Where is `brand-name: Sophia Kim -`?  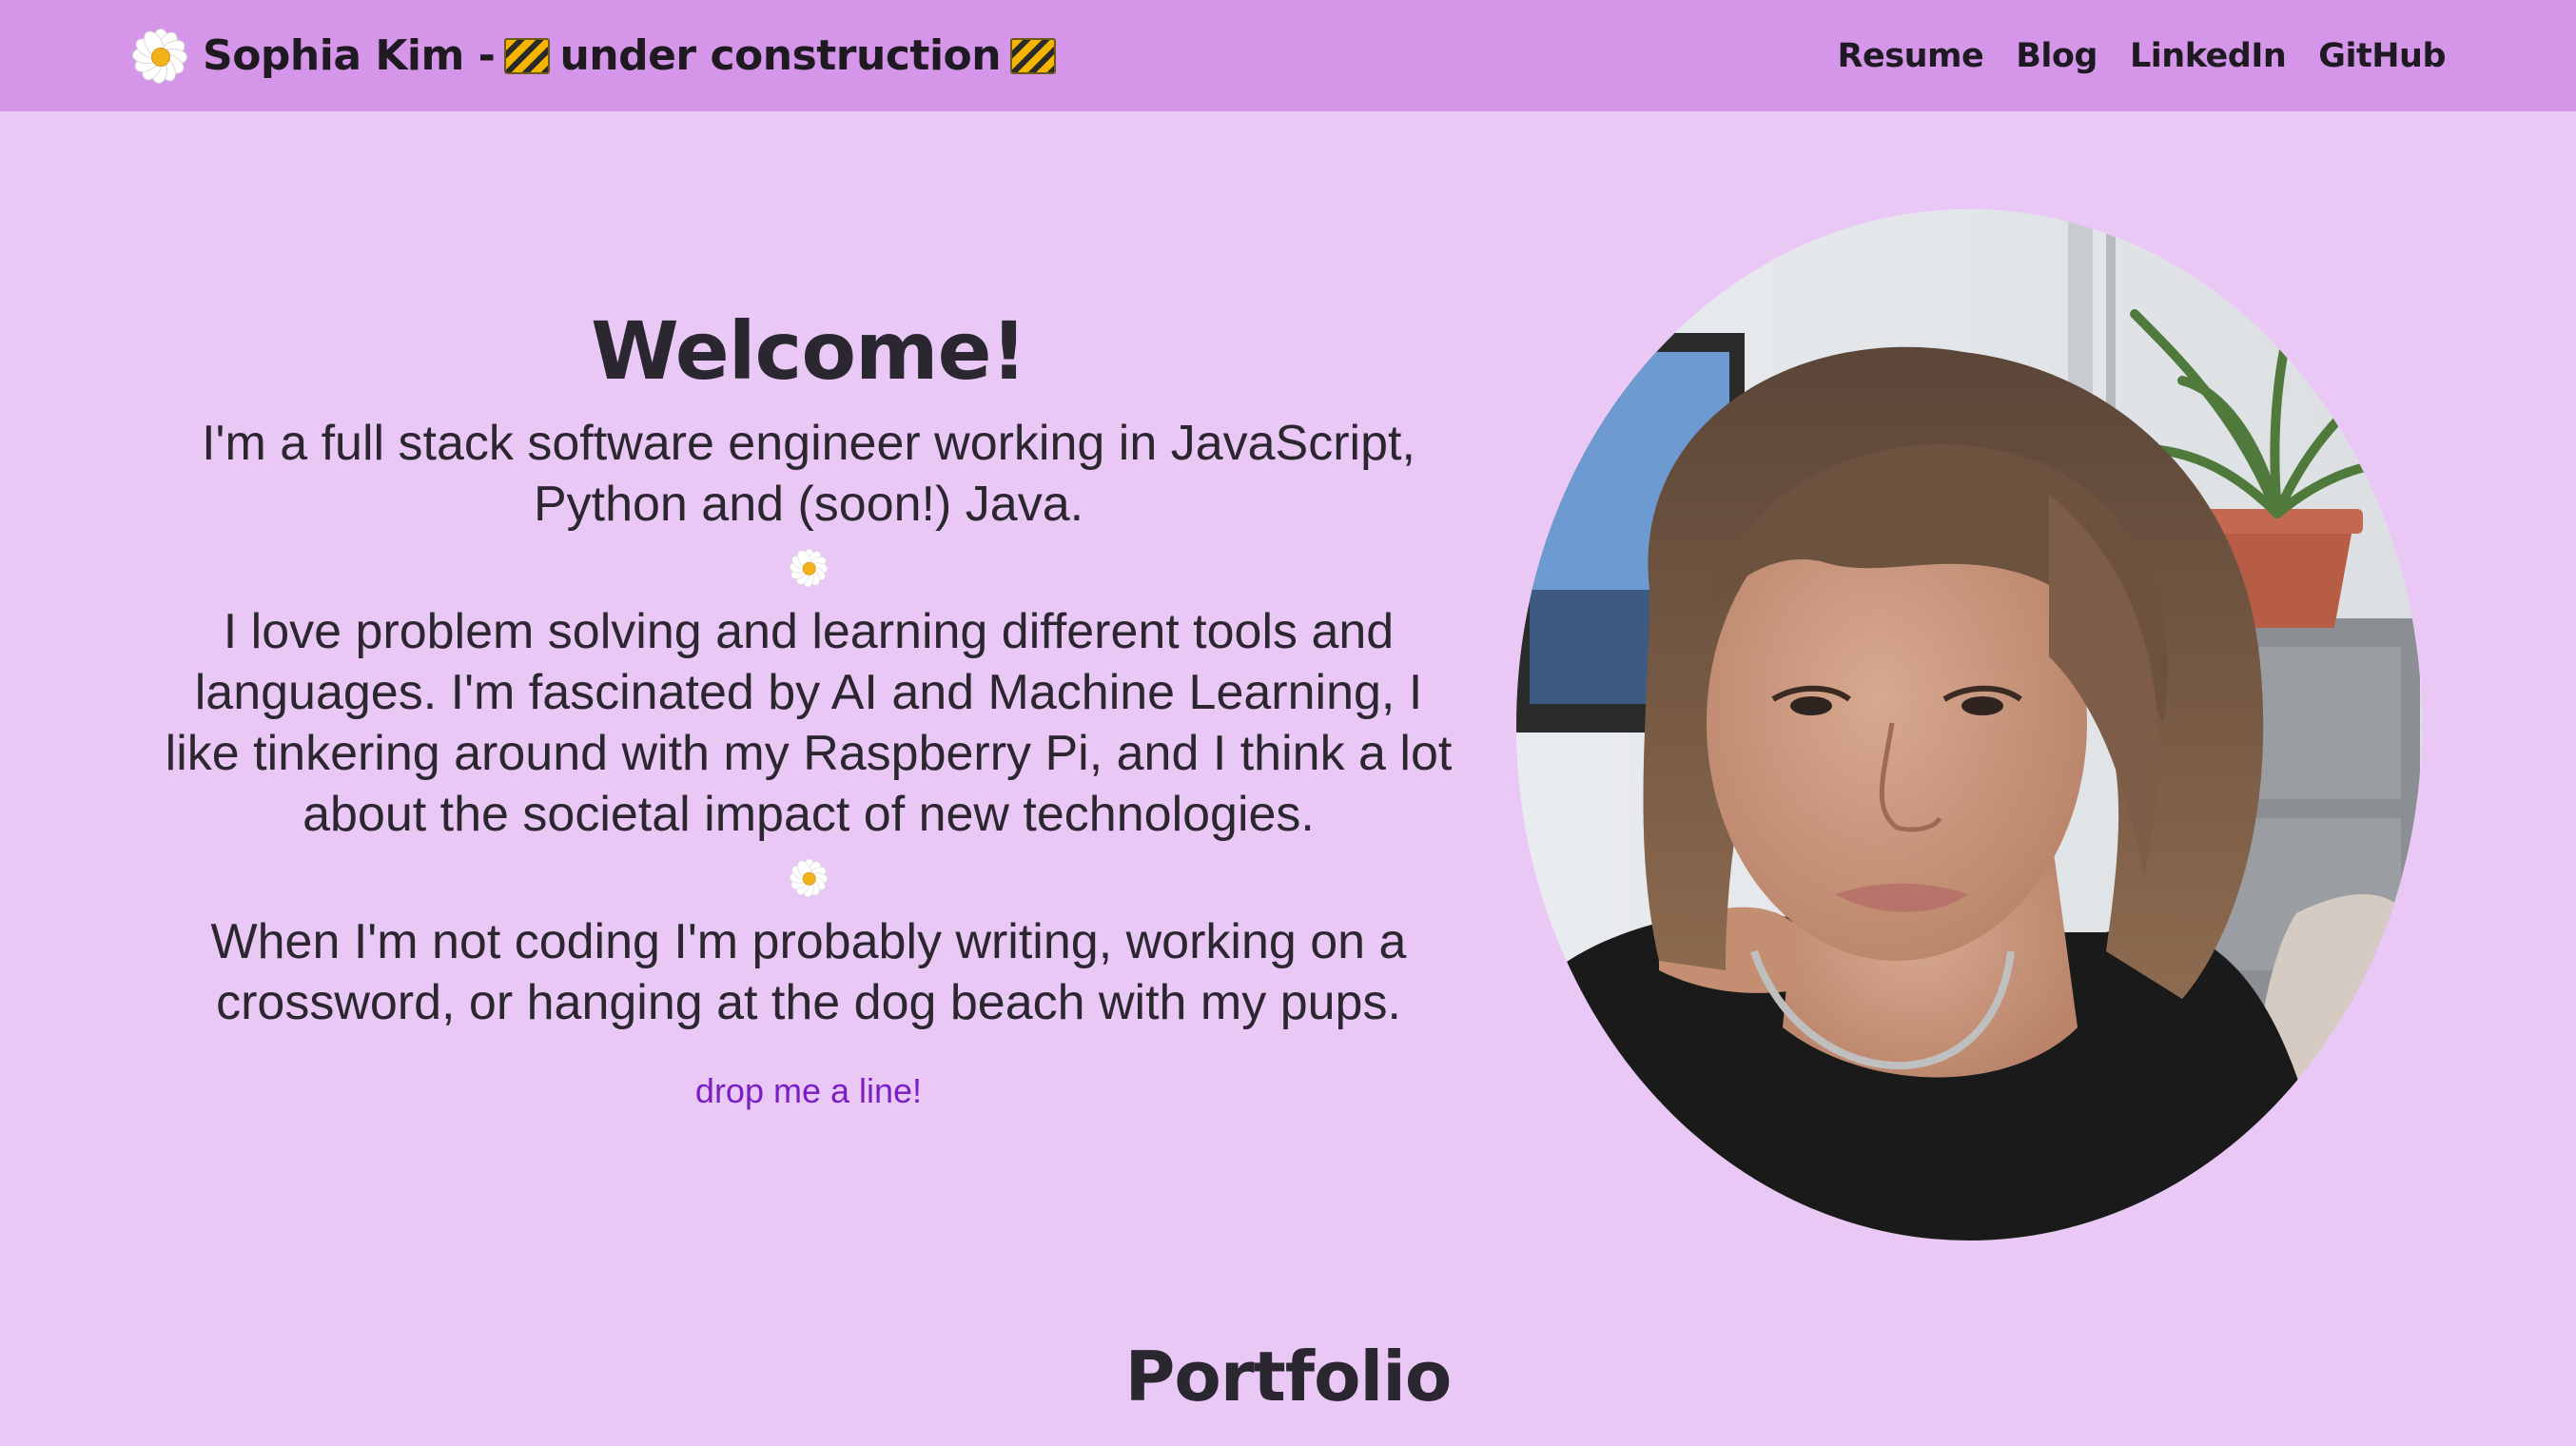
brand-name: Sophia Kim - is located at coordinates (349, 55).